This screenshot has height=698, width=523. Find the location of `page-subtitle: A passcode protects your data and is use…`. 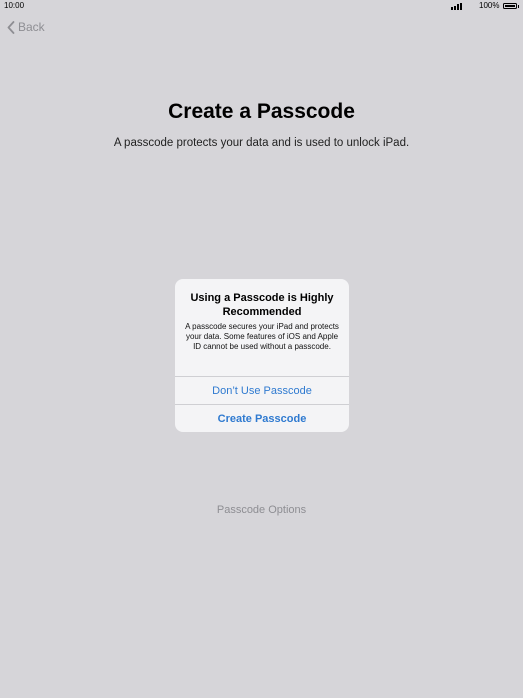

page-subtitle: A passcode protects your data and is use… is located at coordinates (261, 143).